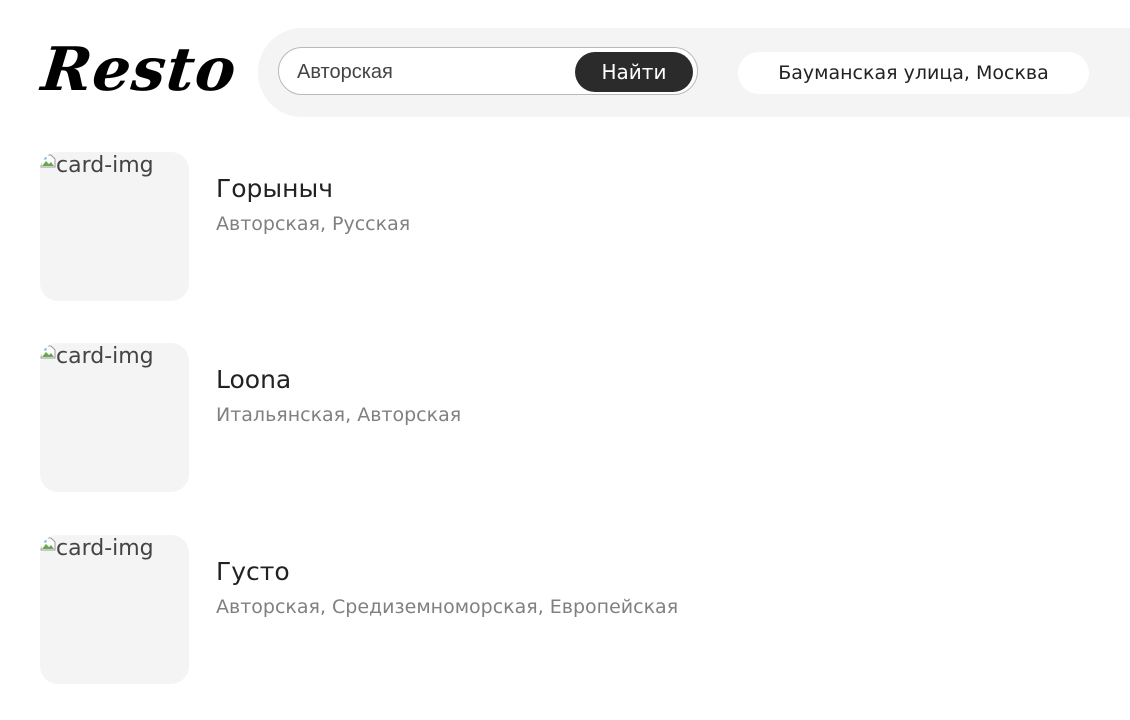  I want to click on search-input, so click(432, 72).